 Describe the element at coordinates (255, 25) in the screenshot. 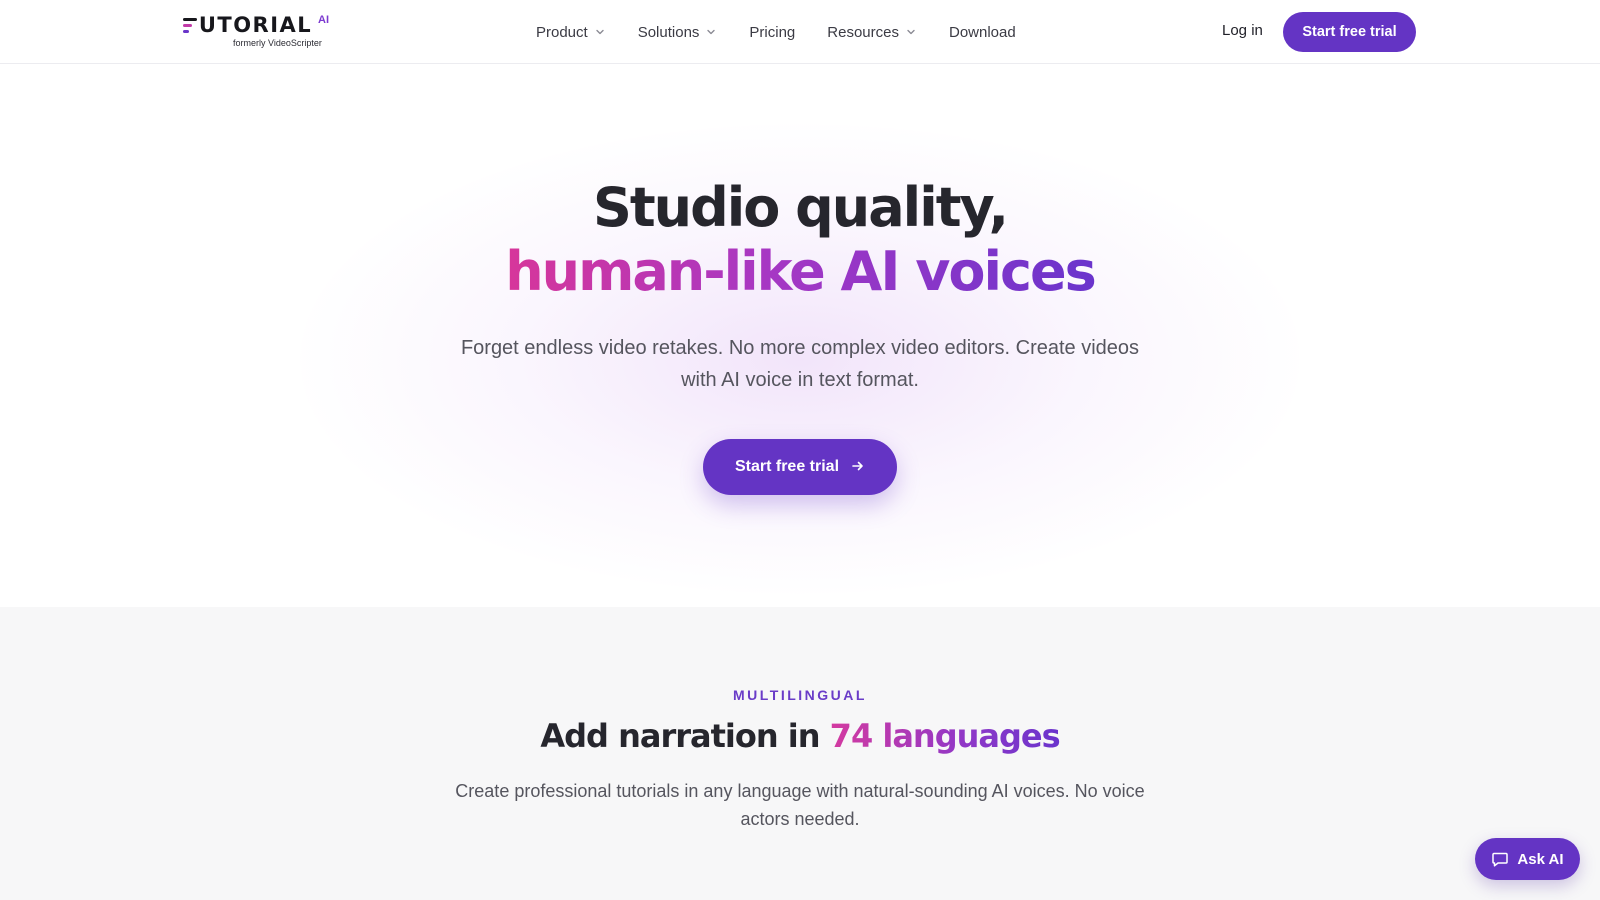

I see `logo-text: UTORIAL` at that location.